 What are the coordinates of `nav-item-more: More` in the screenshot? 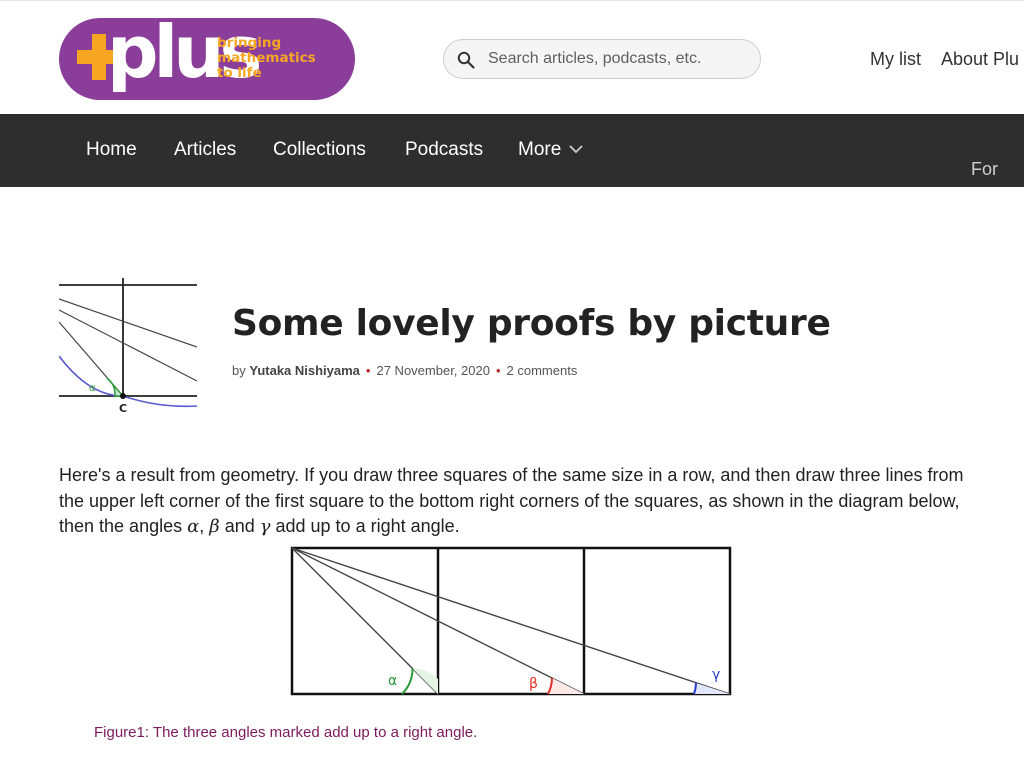 It's located at (550, 150).